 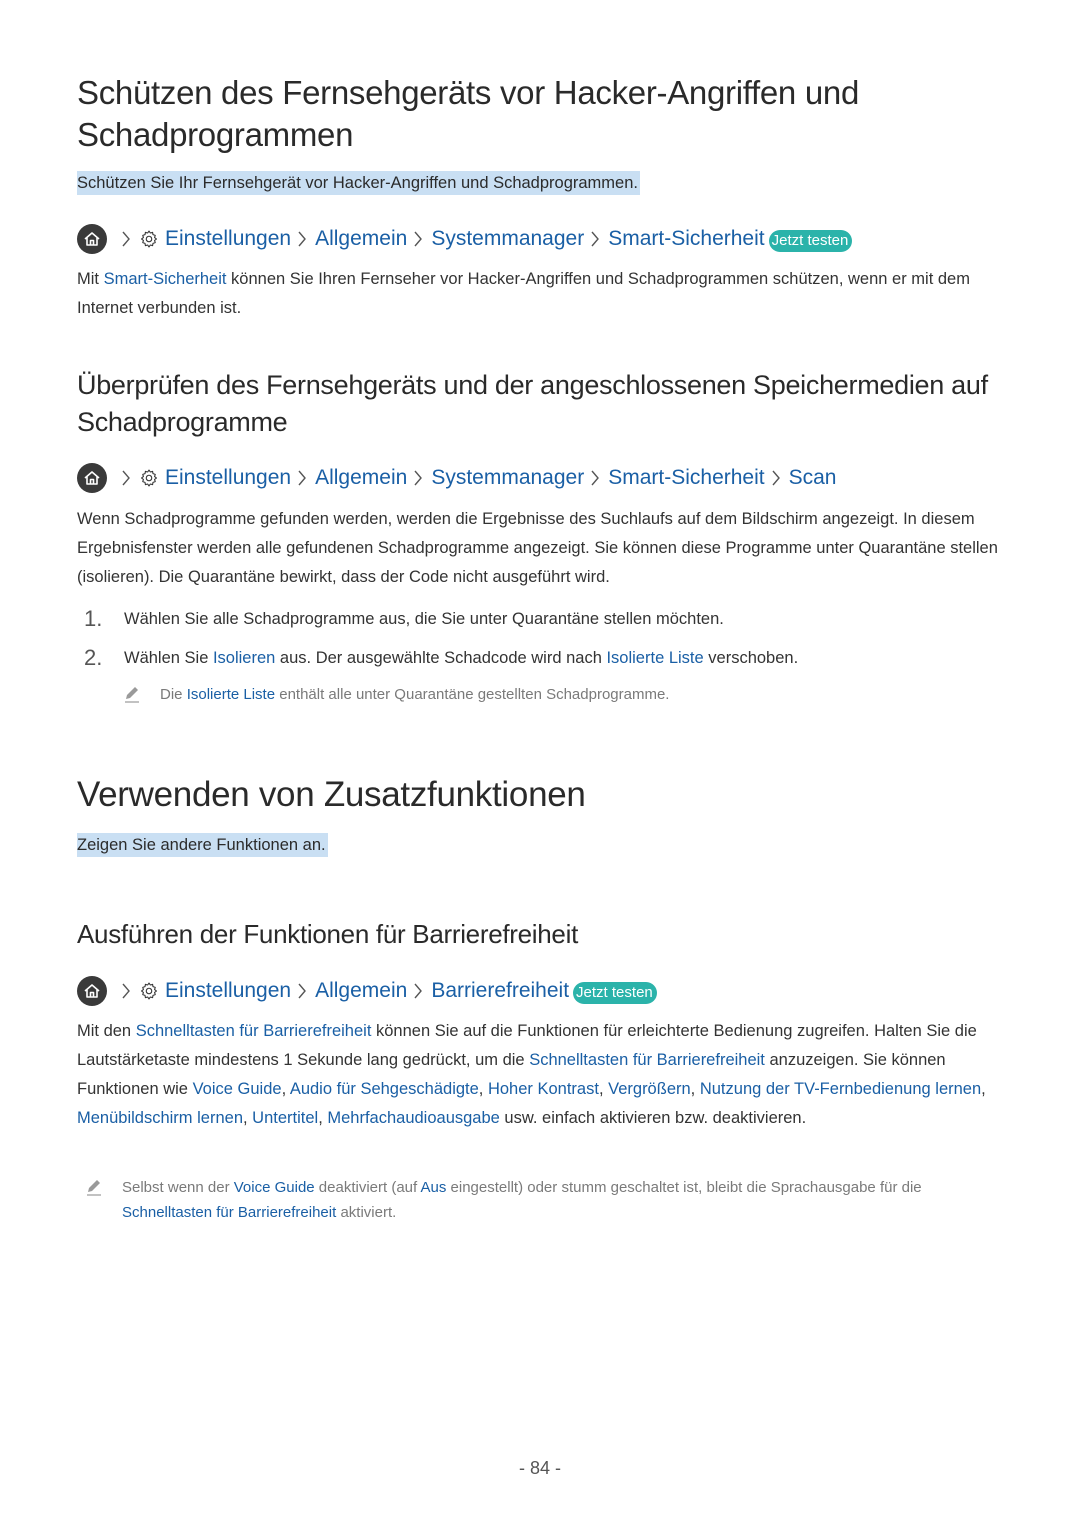 I want to click on link-smart-security: Smart-Sicherheit, so click(x=165, y=279).